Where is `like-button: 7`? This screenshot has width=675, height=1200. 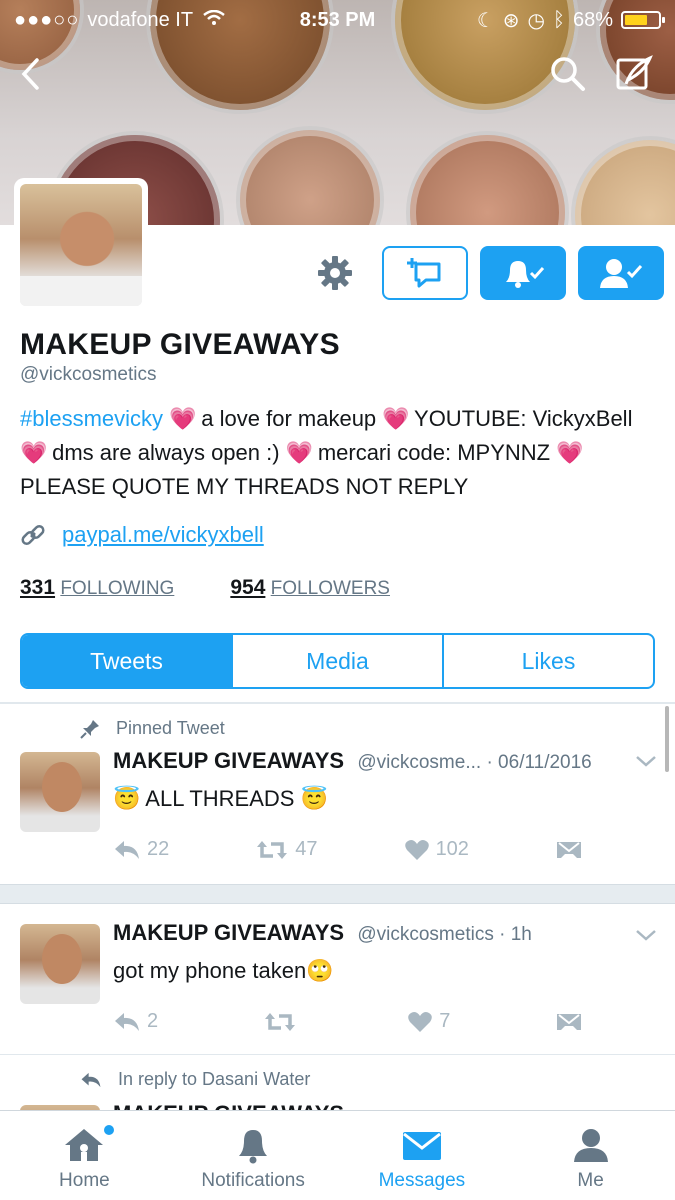
like-button: 7 is located at coordinates (428, 1021).